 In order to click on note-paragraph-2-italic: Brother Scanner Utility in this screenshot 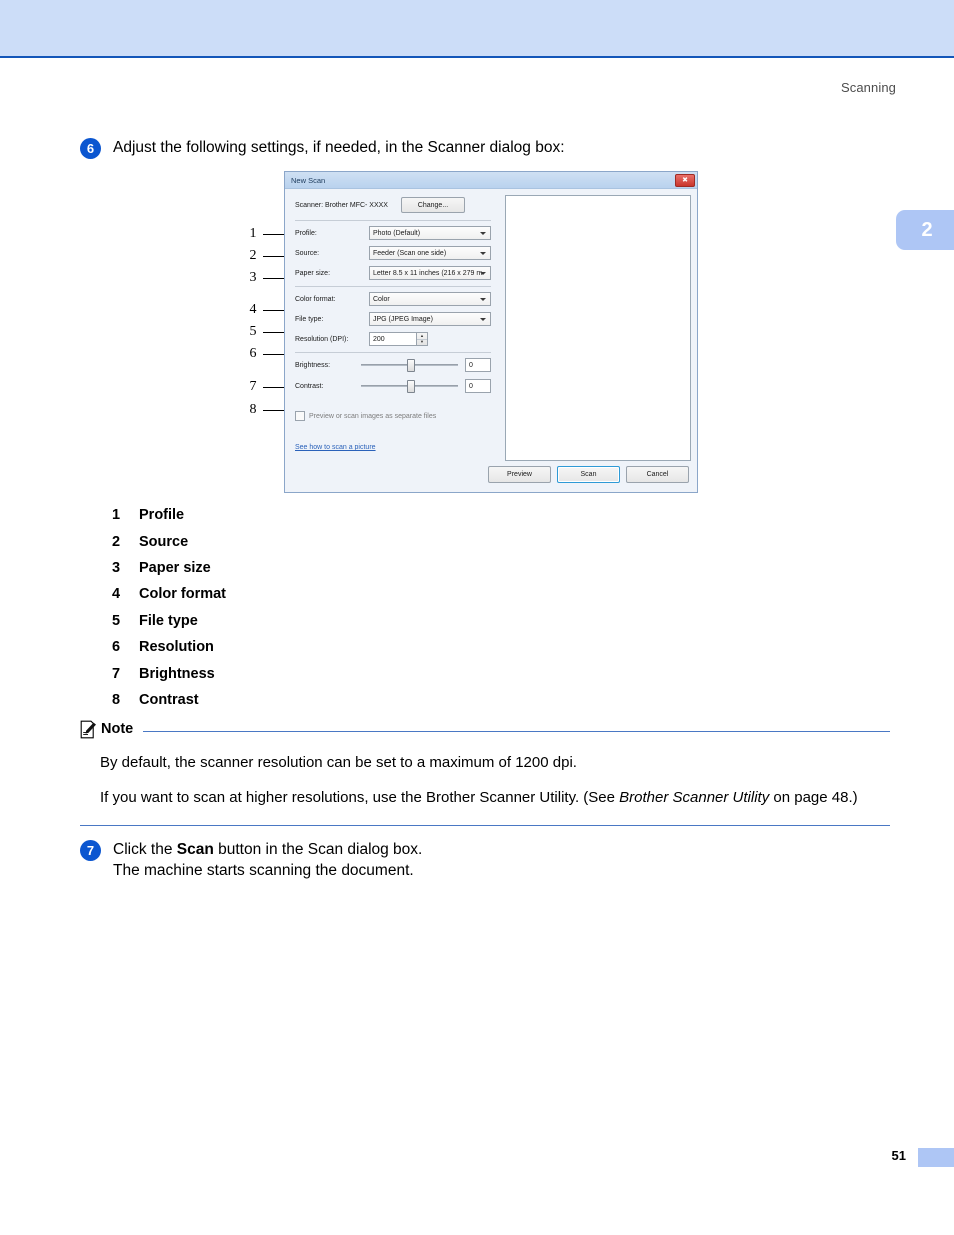, I will do `click(694, 797)`.